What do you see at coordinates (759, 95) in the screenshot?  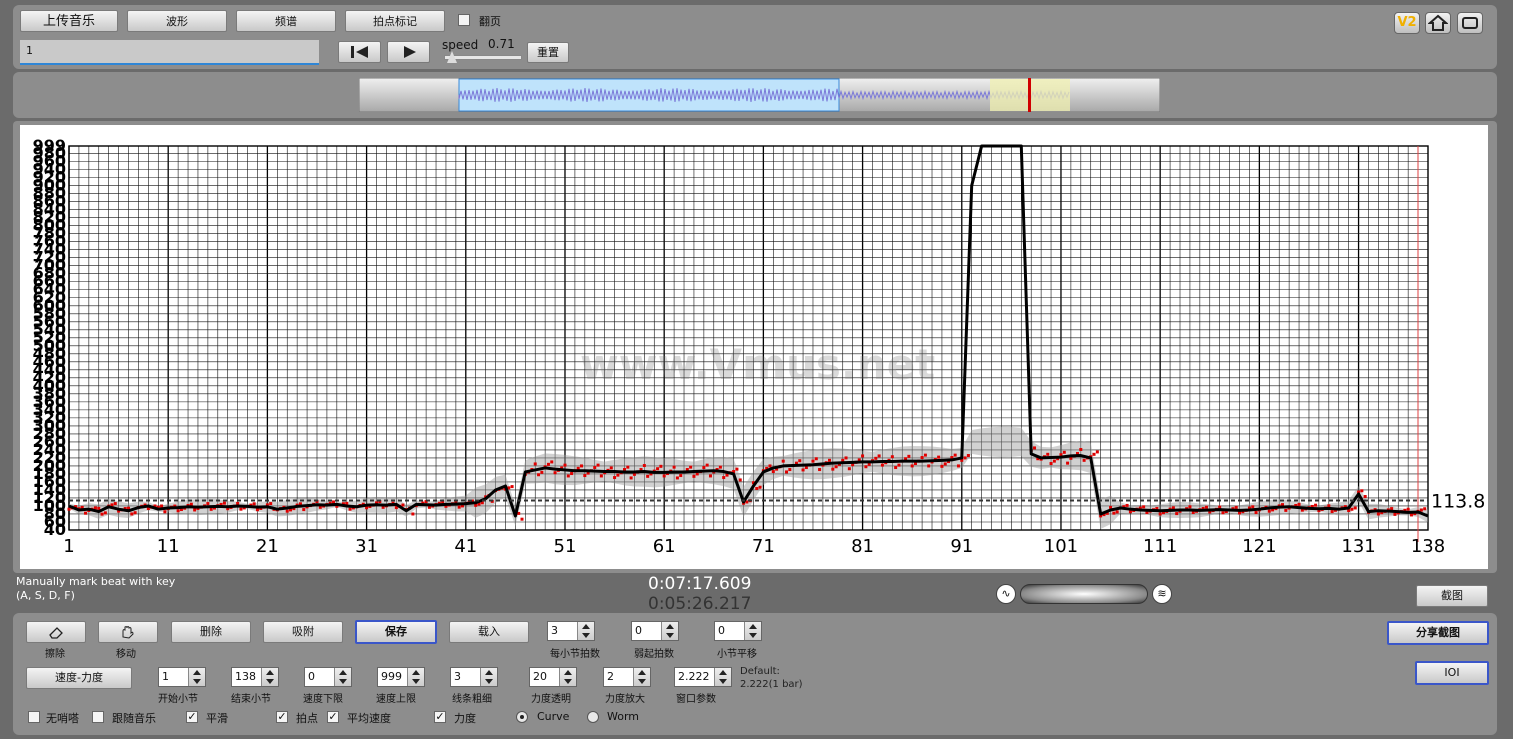 I see `overview-waveform` at bounding box center [759, 95].